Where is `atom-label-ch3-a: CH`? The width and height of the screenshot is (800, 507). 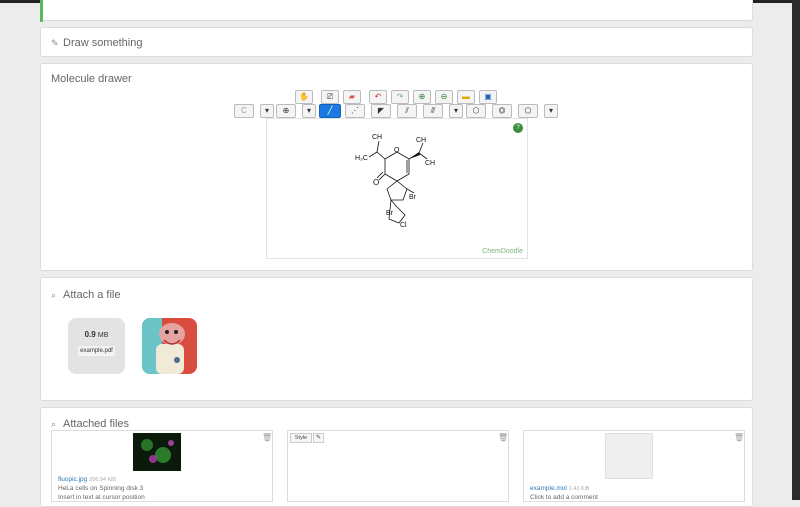
atom-label-ch3-a: CH is located at coordinates (377, 137).